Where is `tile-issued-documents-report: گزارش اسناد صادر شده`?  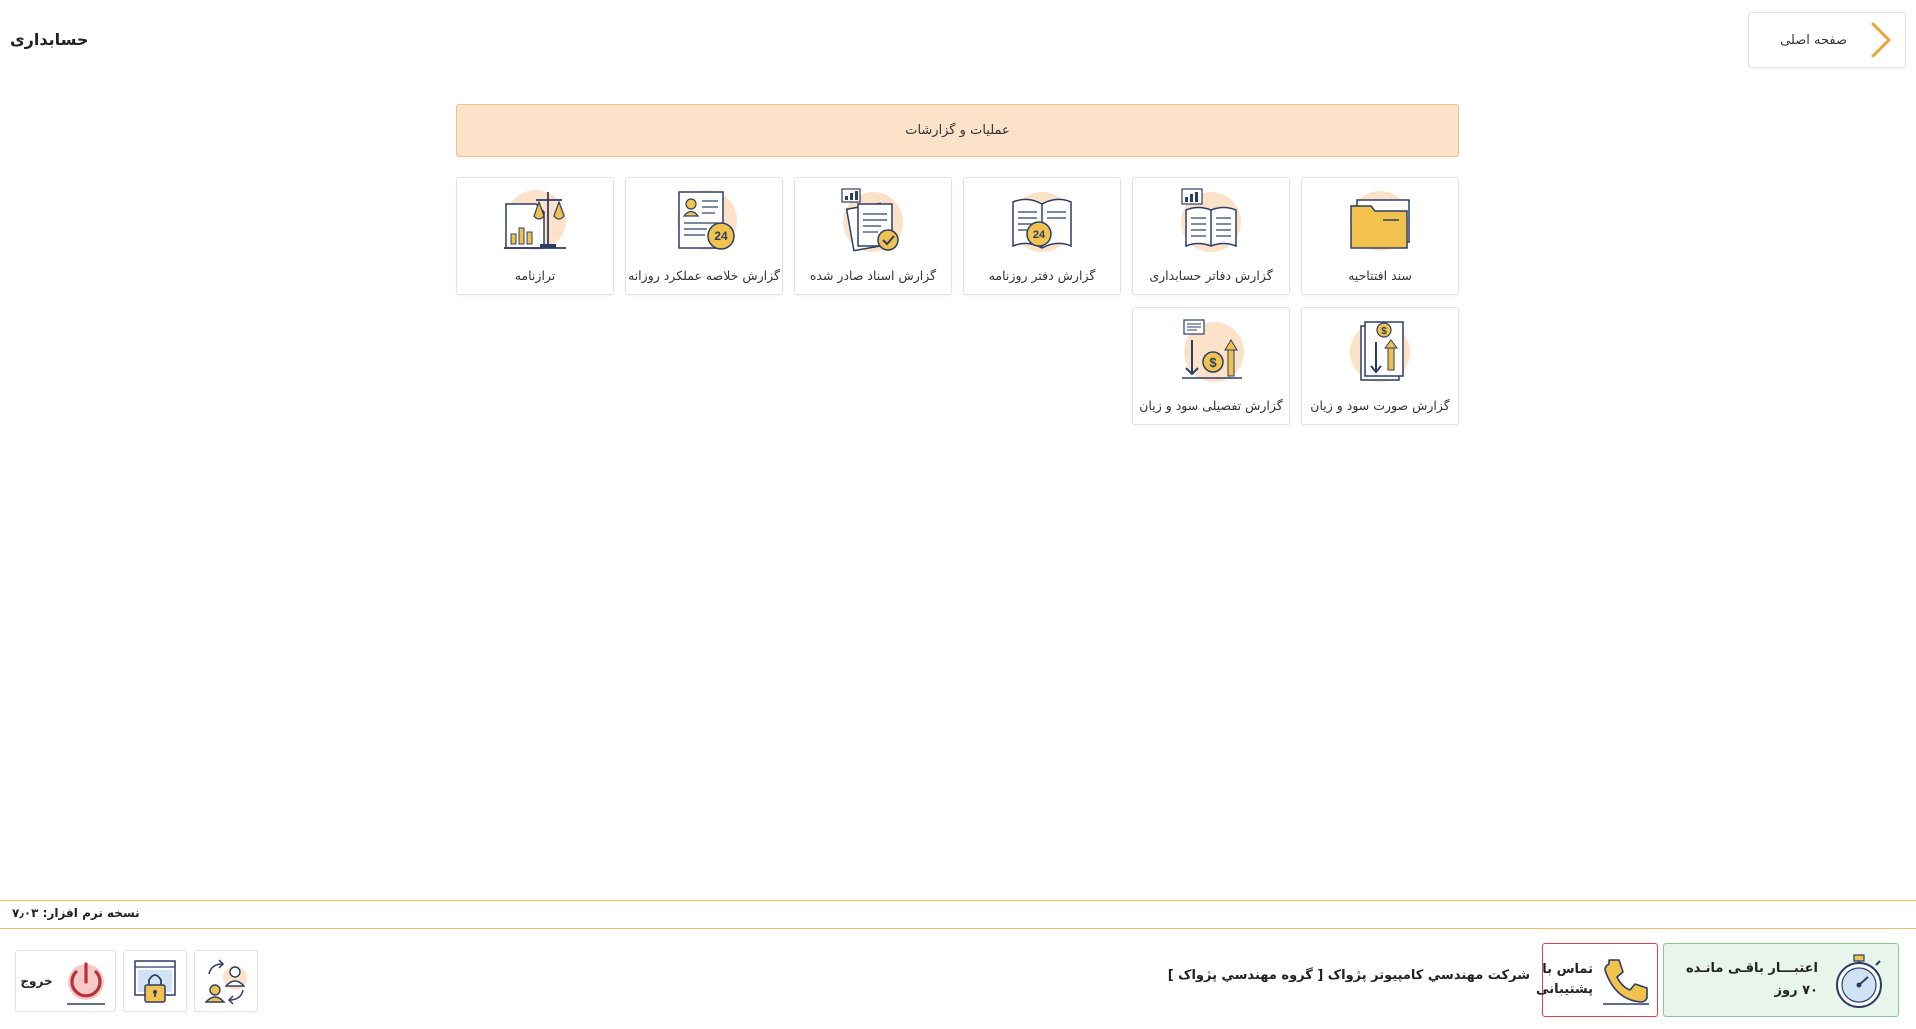
tile-issued-documents-report: گزارش اسناد صادر شده is located at coordinates (873, 236).